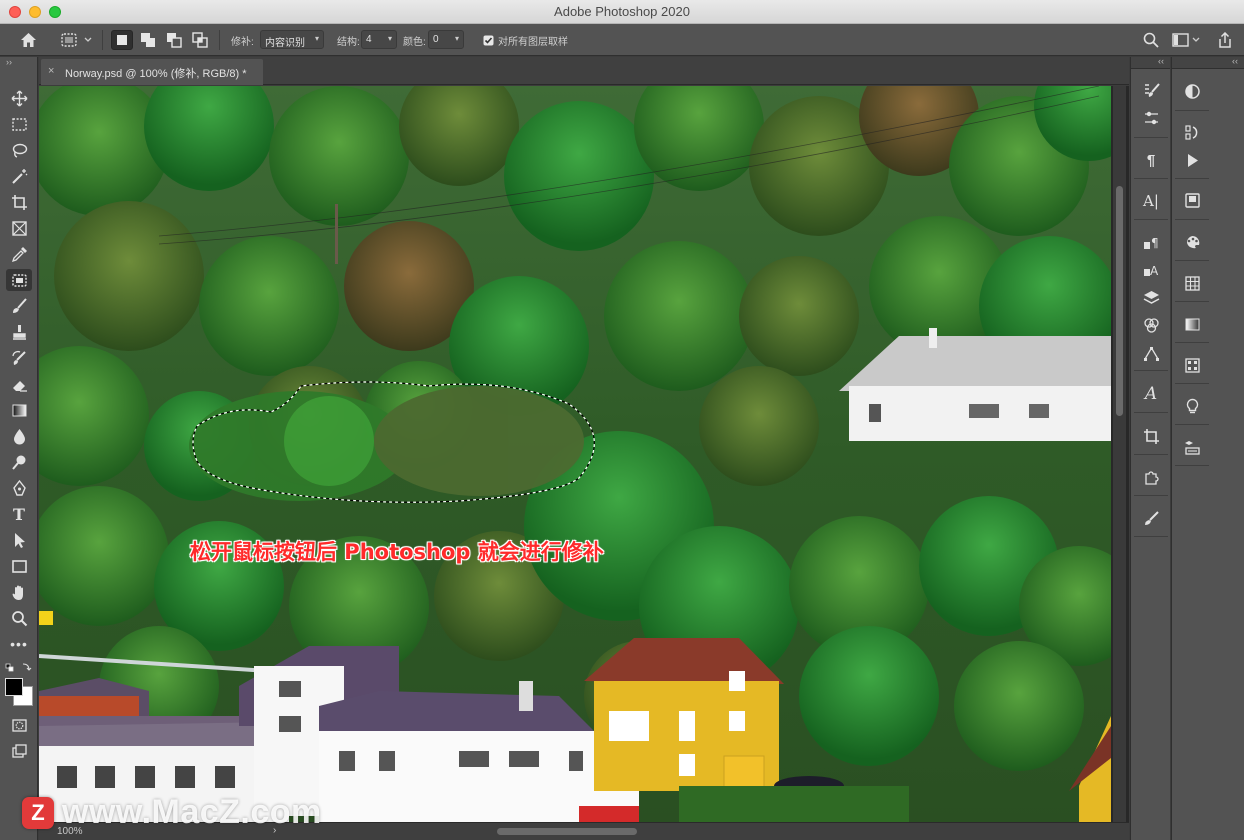 The image size is (1244, 840). Describe the element at coordinates (19, 751) in the screenshot. I see `screen-mode-icon` at that location.